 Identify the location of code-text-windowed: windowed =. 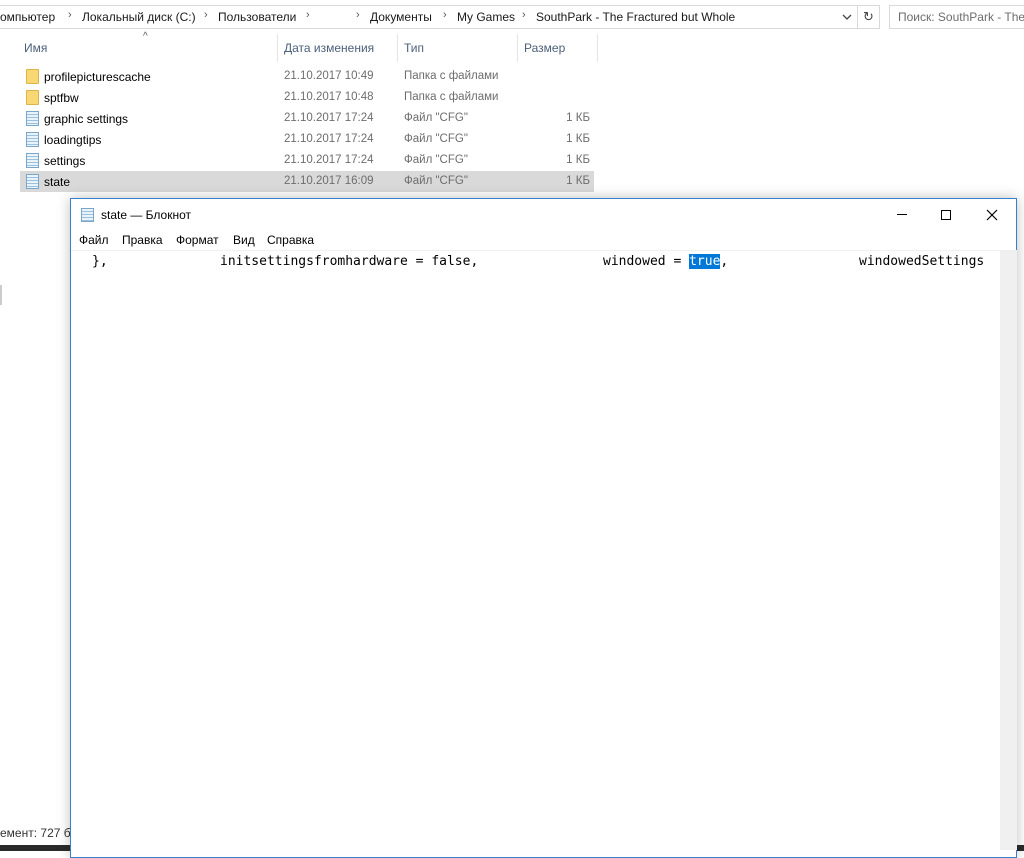
(646, 261).